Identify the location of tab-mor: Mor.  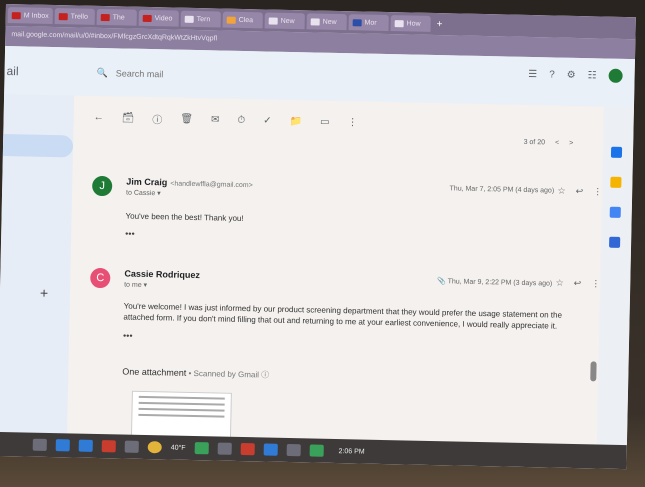
(368, 23).